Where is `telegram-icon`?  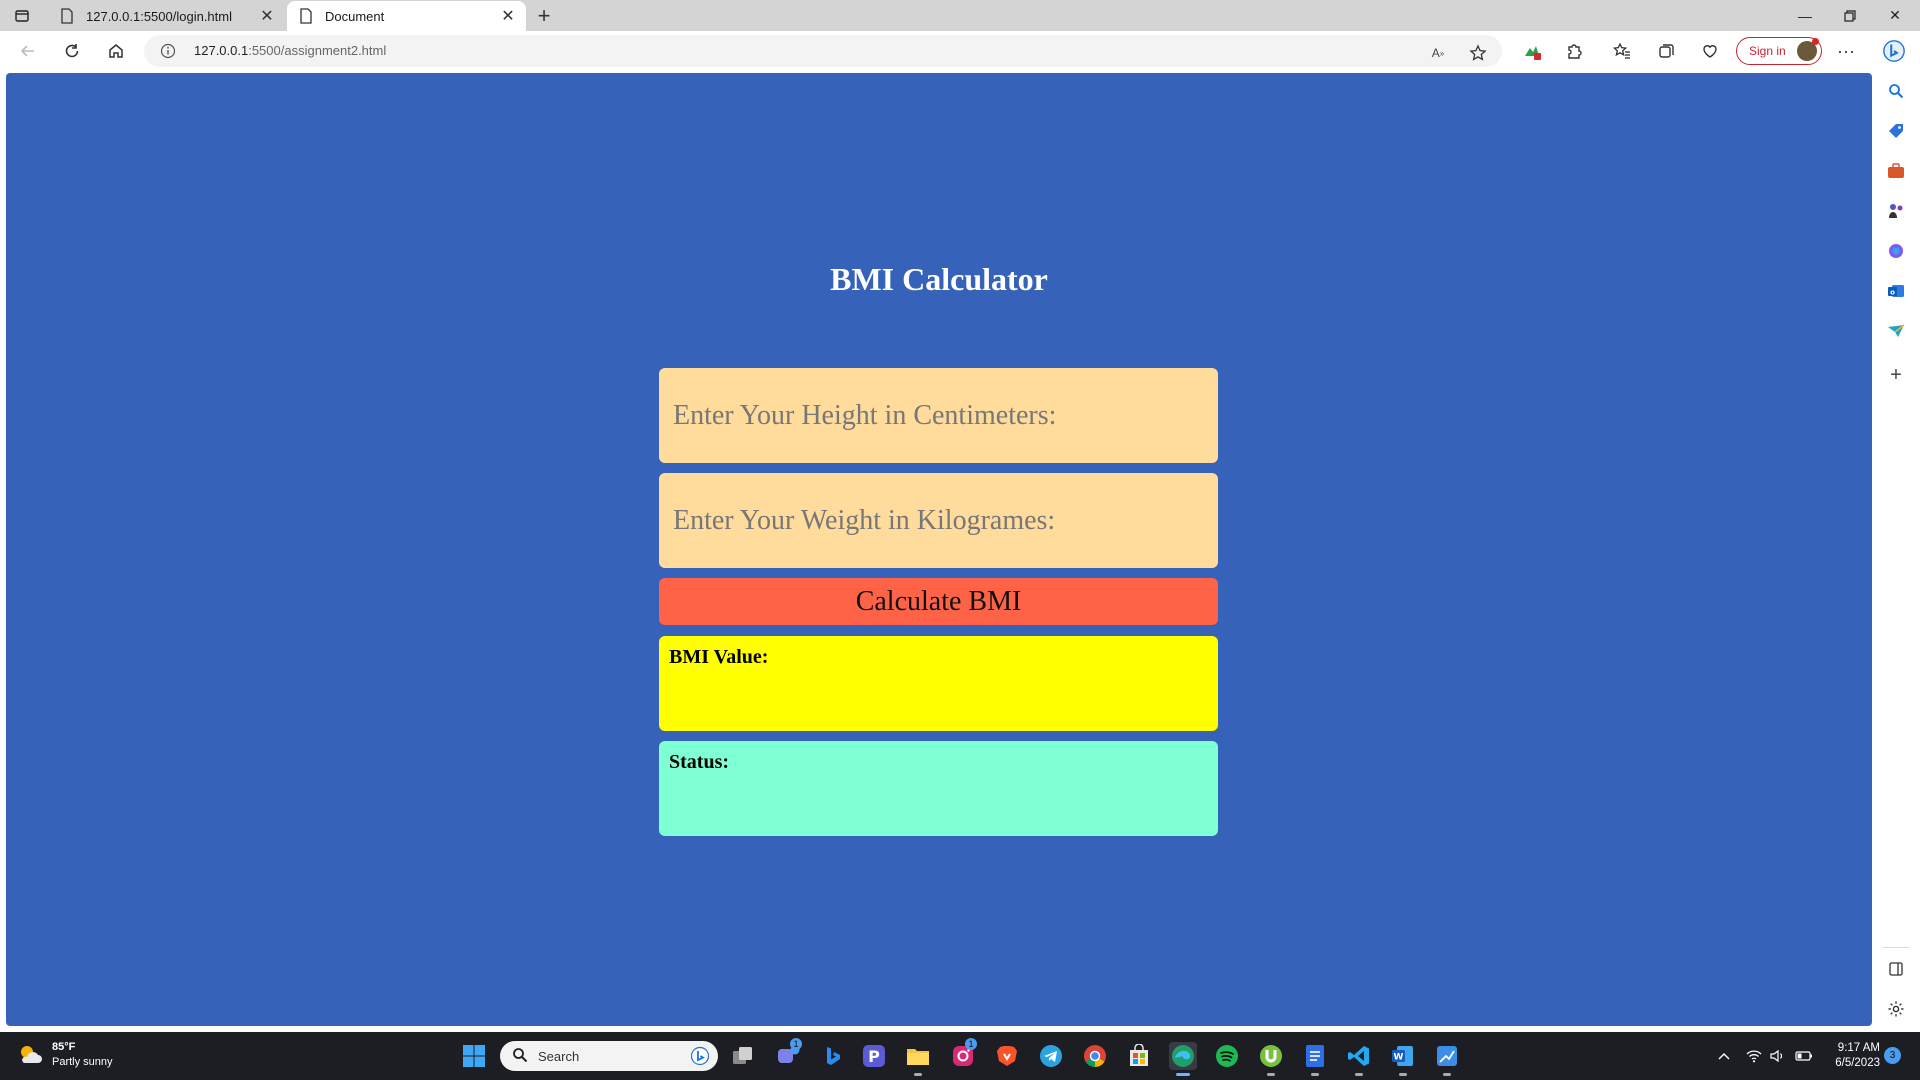
telegram-icon is located at coordinates (1051, 1056).